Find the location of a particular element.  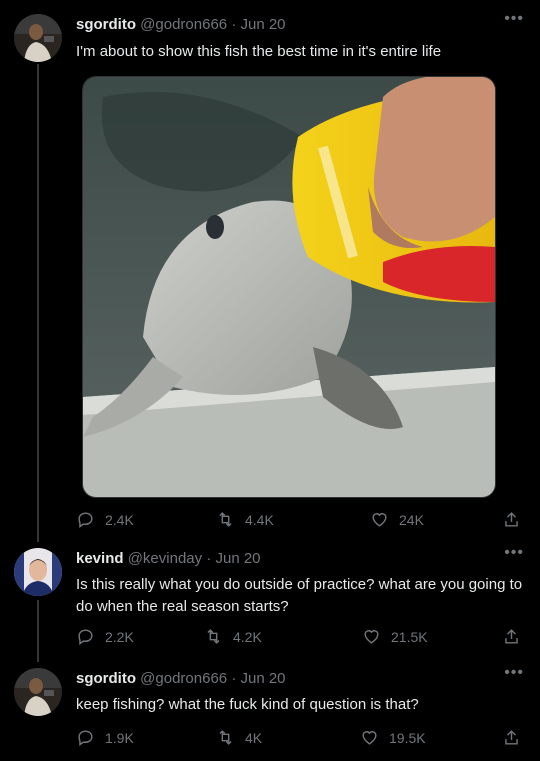

tweet-actions: 2.2K 4.2K 21.5K is located at coordinates (301, 638).